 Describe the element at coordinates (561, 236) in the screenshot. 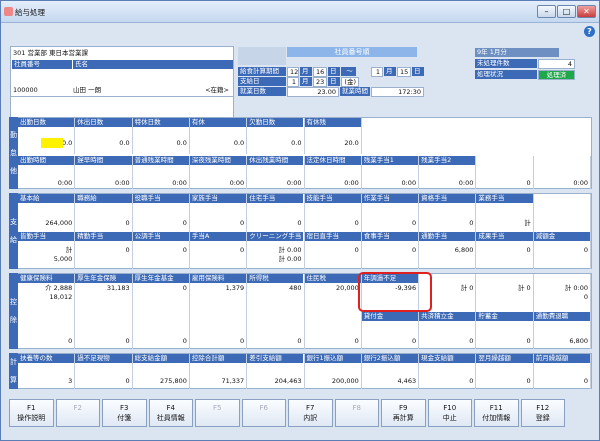

I see `shikyu-header: 減額金` at that location.